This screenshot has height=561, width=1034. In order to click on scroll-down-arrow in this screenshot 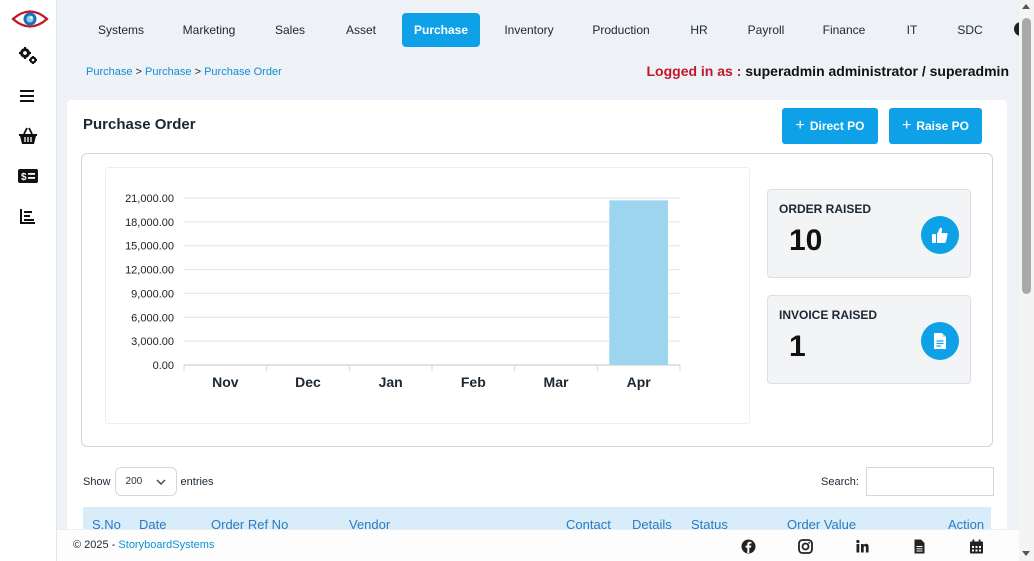, I will do `click(1026, 553)`.